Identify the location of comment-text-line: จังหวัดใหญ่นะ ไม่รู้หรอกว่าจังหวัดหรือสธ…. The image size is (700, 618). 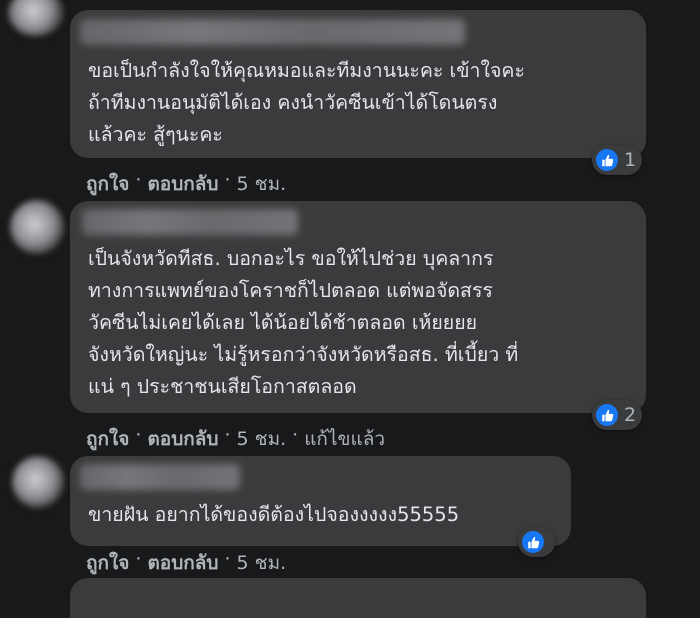
(303, 354).